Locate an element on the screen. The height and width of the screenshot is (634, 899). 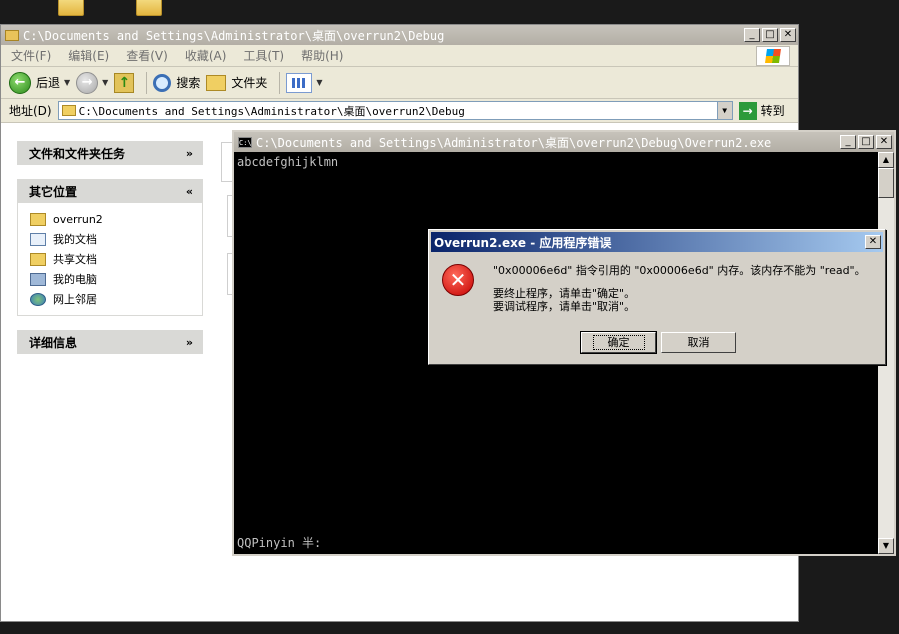
console-output: abcdefghijklmn is located at coordinates (288, 162).